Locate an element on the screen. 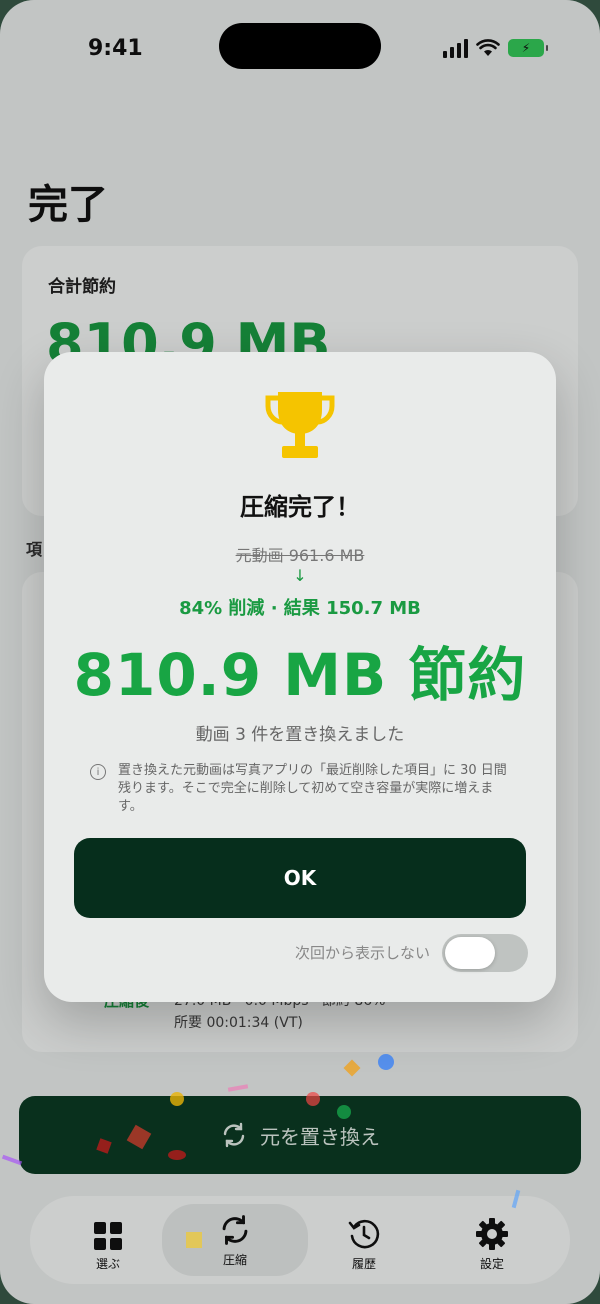  saved-amount: 810.9 MB 節約 is located at coordinates (300, 675).